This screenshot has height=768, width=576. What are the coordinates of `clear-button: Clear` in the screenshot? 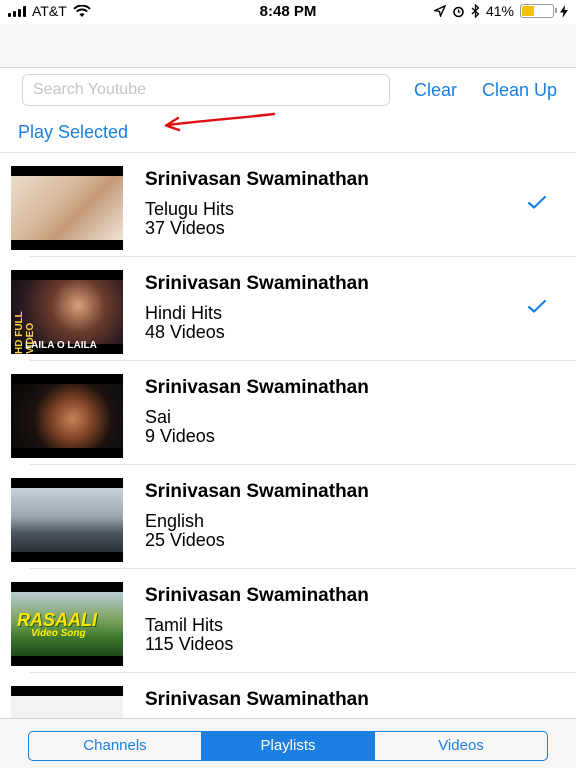 It's located at (435, 90).